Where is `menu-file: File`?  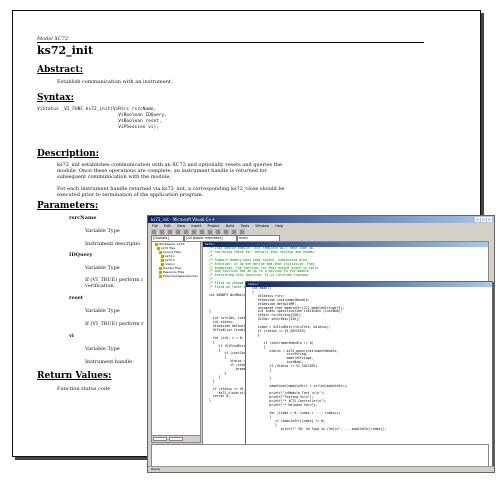 menu-file: File is located at coordinates (155, 226).